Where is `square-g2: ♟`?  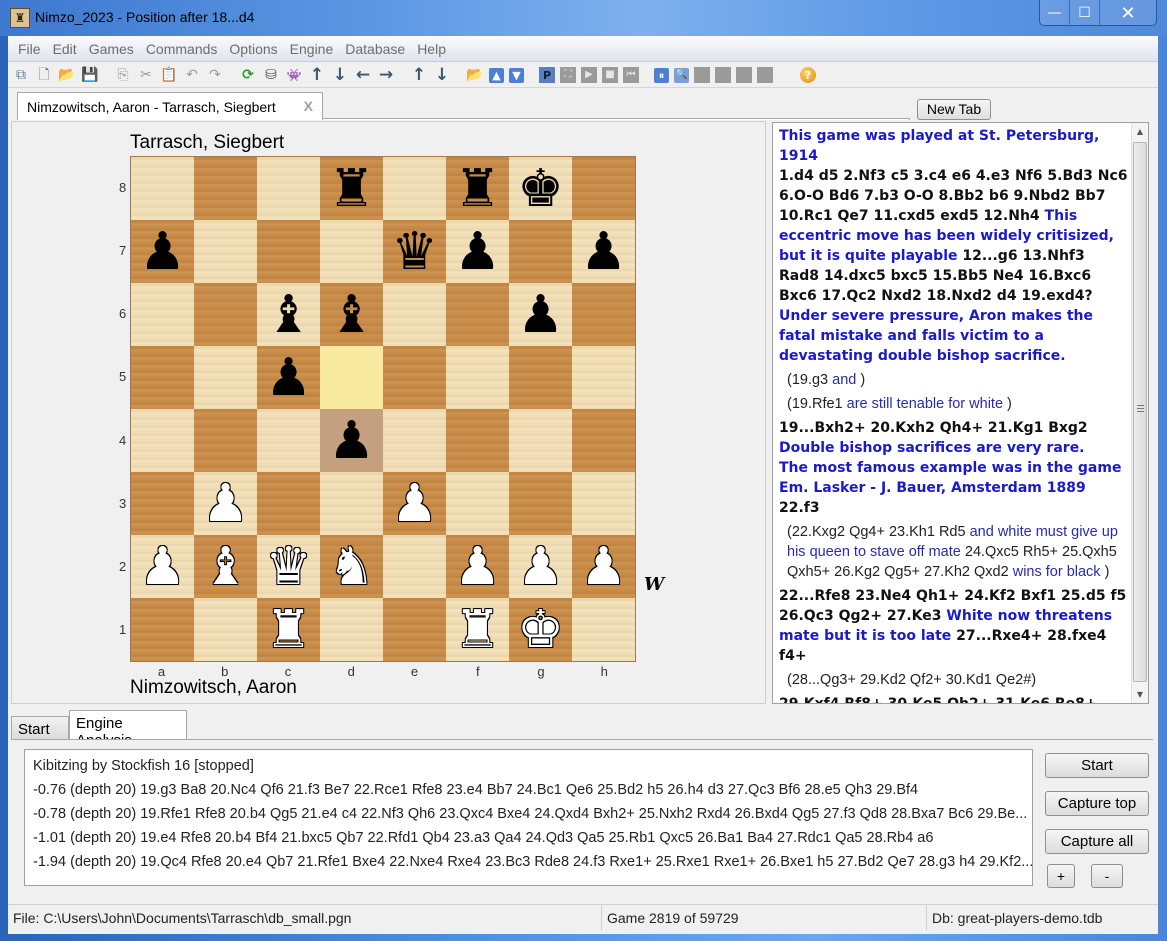
square-g2: ♟ is located at coordinates (540, 566).